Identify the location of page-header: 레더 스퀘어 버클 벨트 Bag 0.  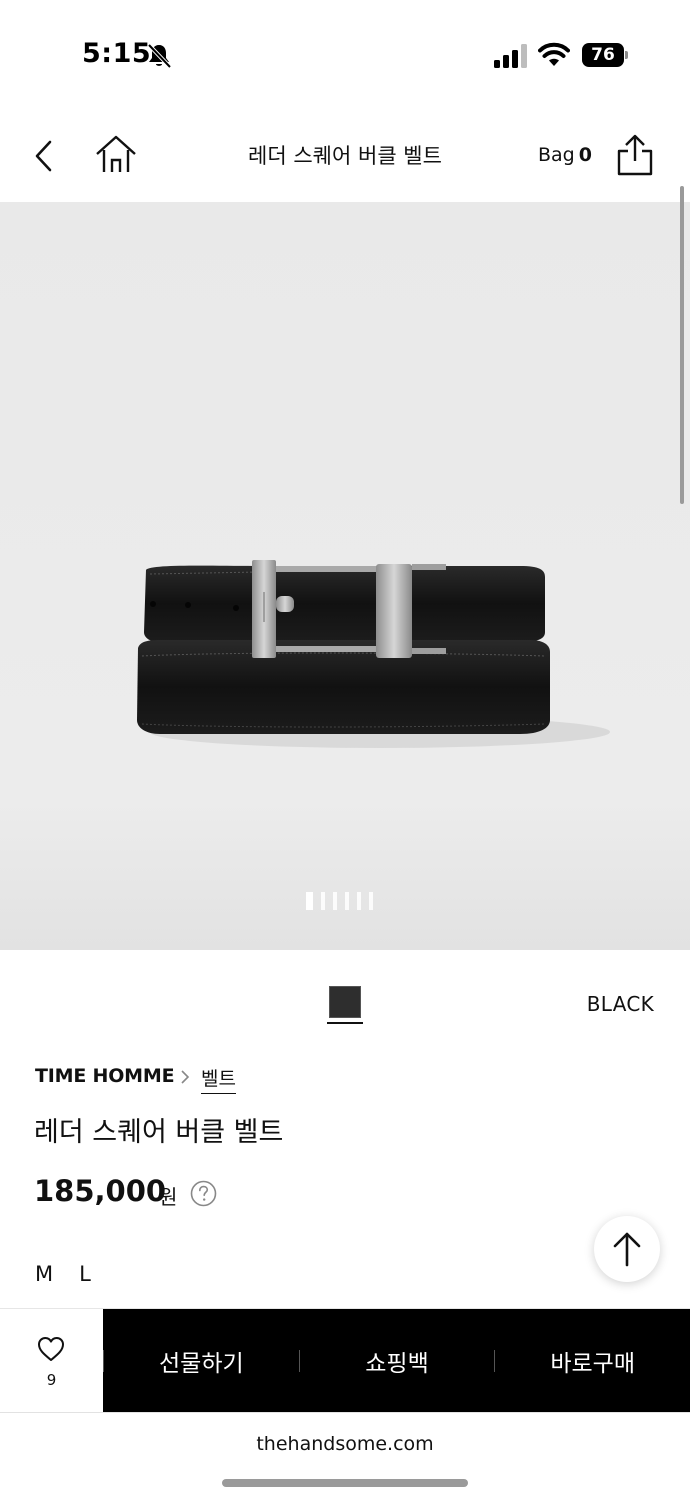
(345, 156).